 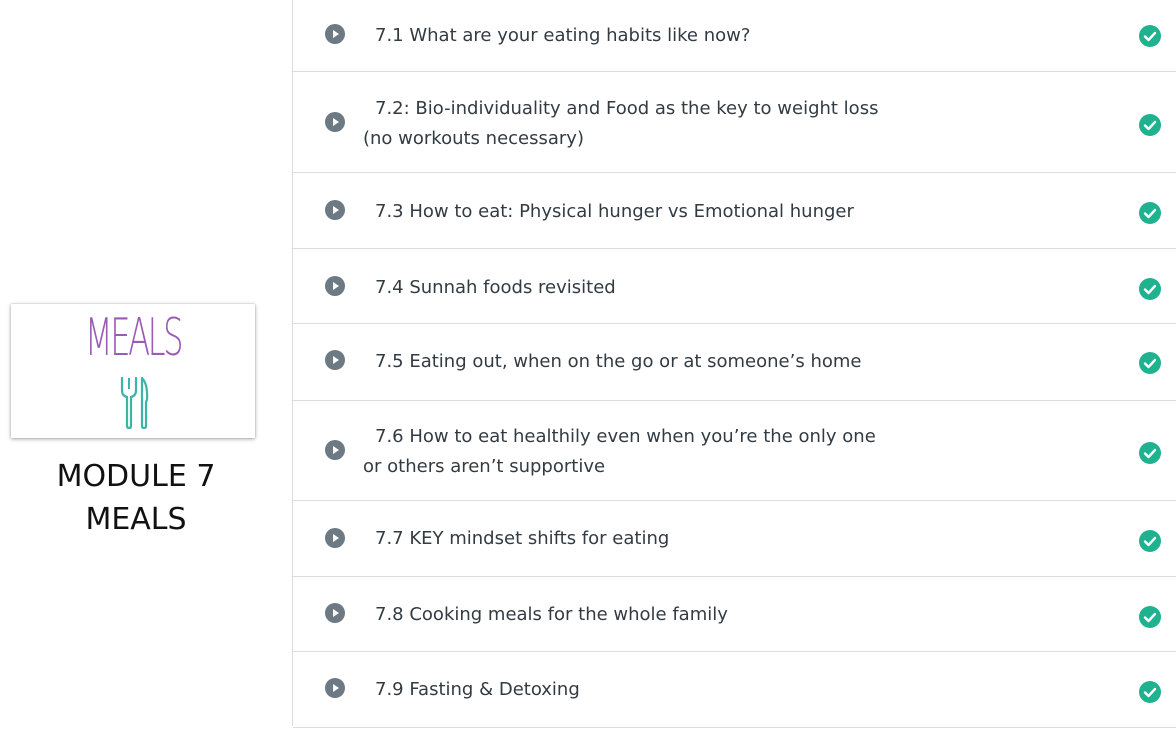 I want to click on lesson-row: 7.4 Sunnah foods revisited, so click(x=734, y=286).